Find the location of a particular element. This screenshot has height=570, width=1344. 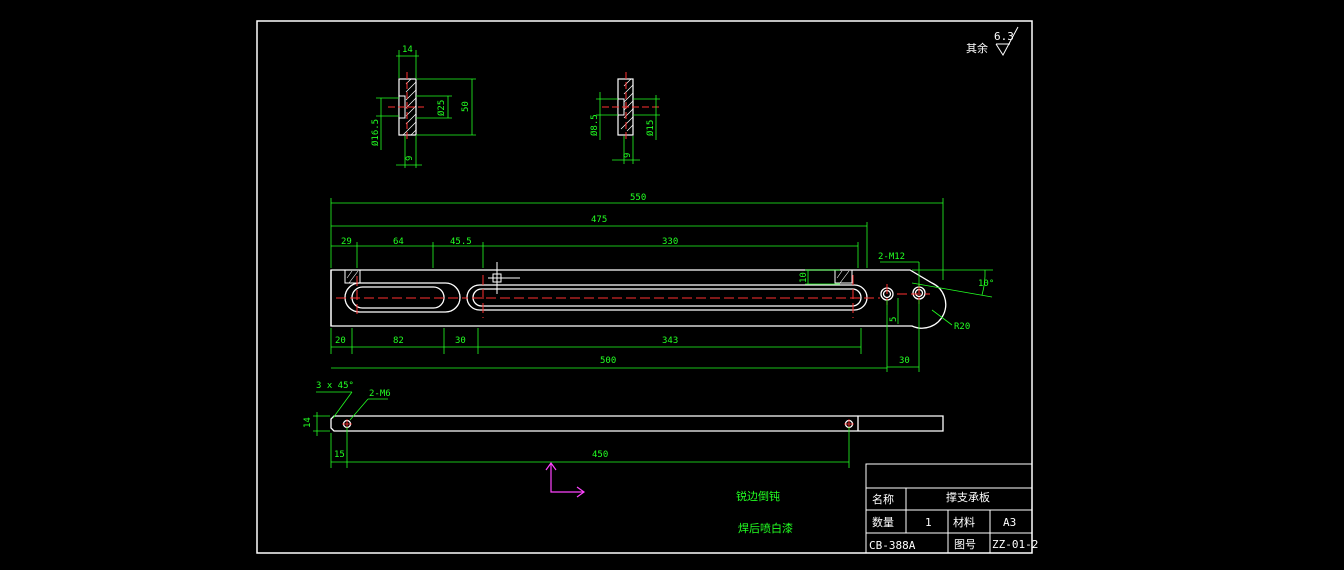

front-dim-20: 20 is located at coordinates (340, 341).